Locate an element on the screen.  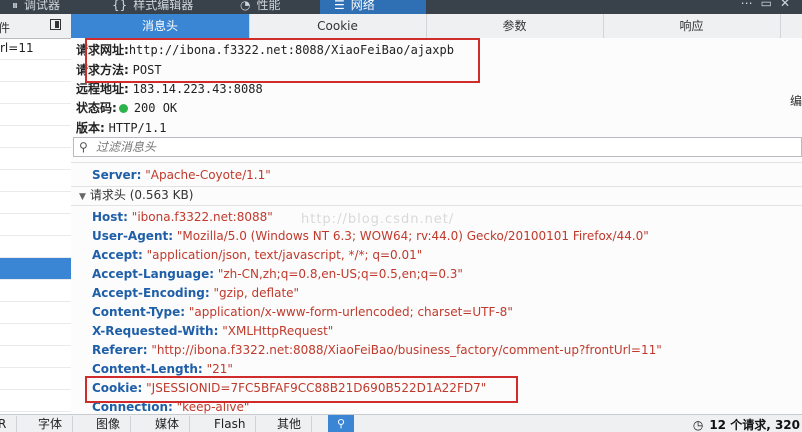
annotation-box-cookie is located at coordinates (301, 389).